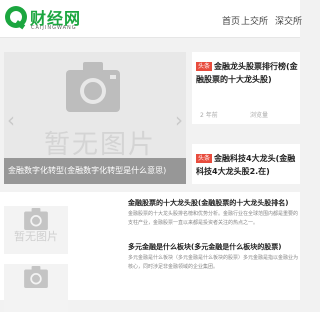  I want to click on nav-item-home: 首页, so click(231, 20).